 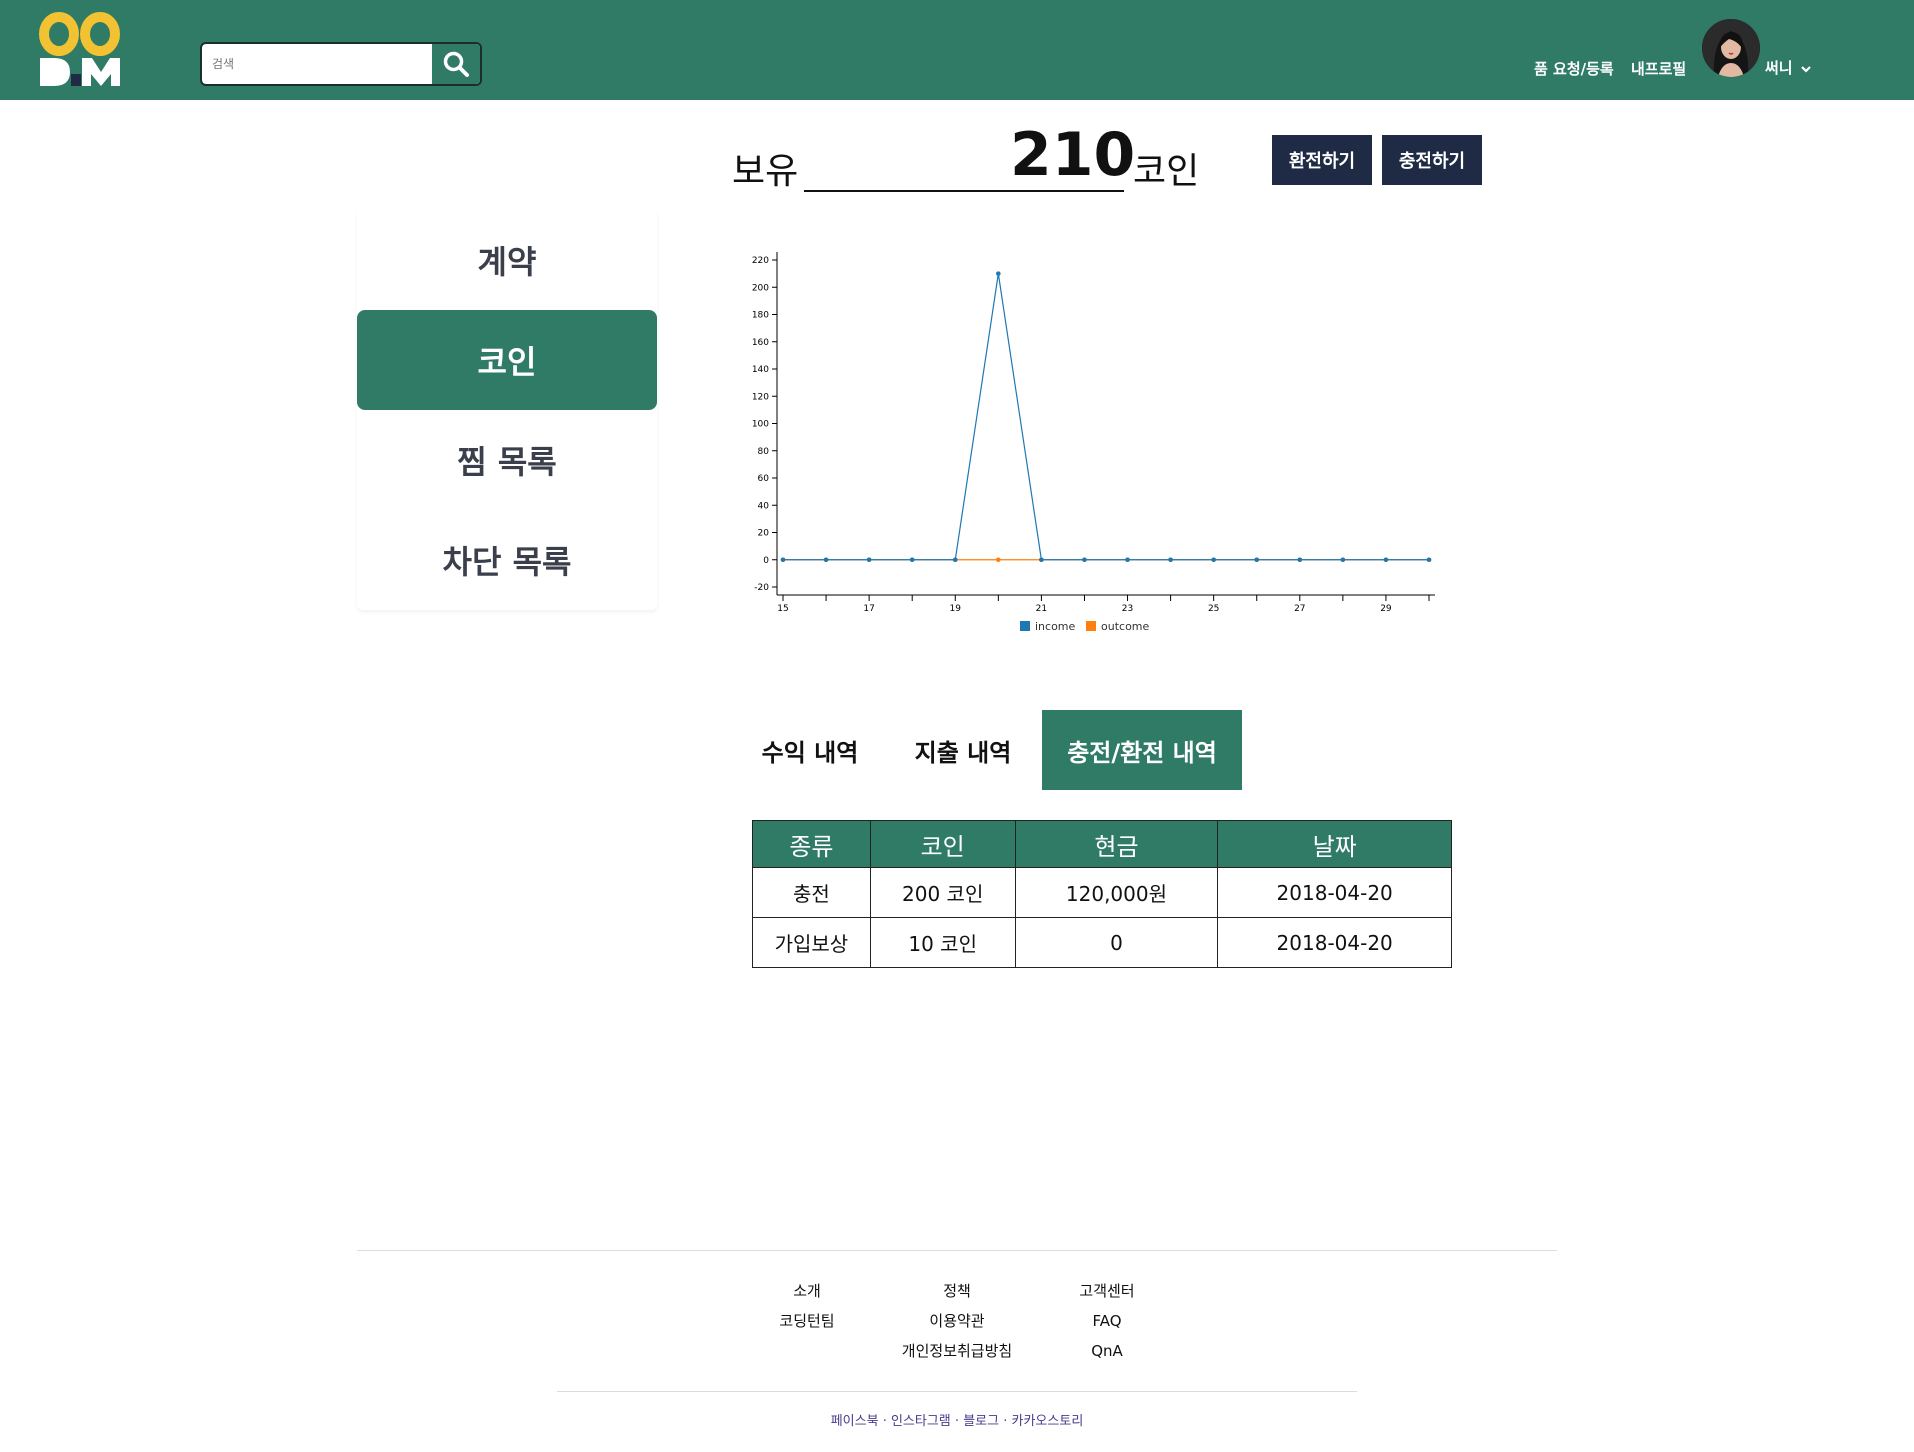 I want to click on table-row: 가입보상 10 코인 0 2018-04-20, so click(x=1102, y=942).